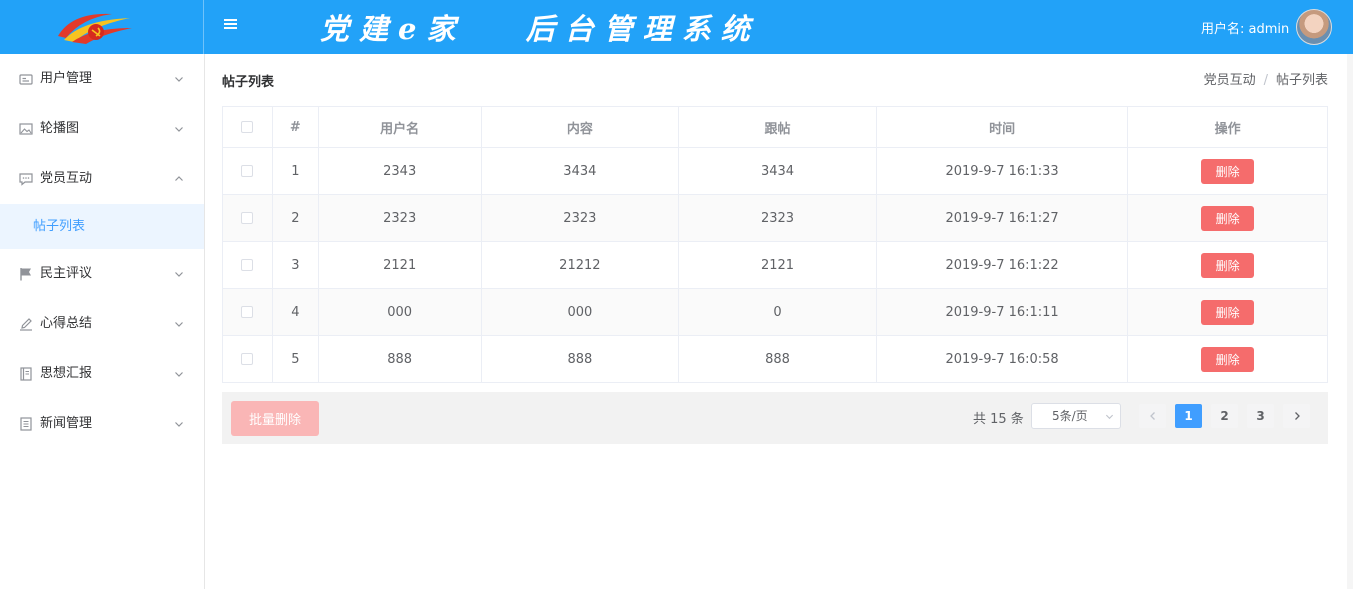 This screenshot has width=1353, height=589. I want to click on sidebar: 用户管理 轮播图 党员互动 帖子列表 民主评议 心得总结 思想汇报 新闻管理, so click(102, 321).